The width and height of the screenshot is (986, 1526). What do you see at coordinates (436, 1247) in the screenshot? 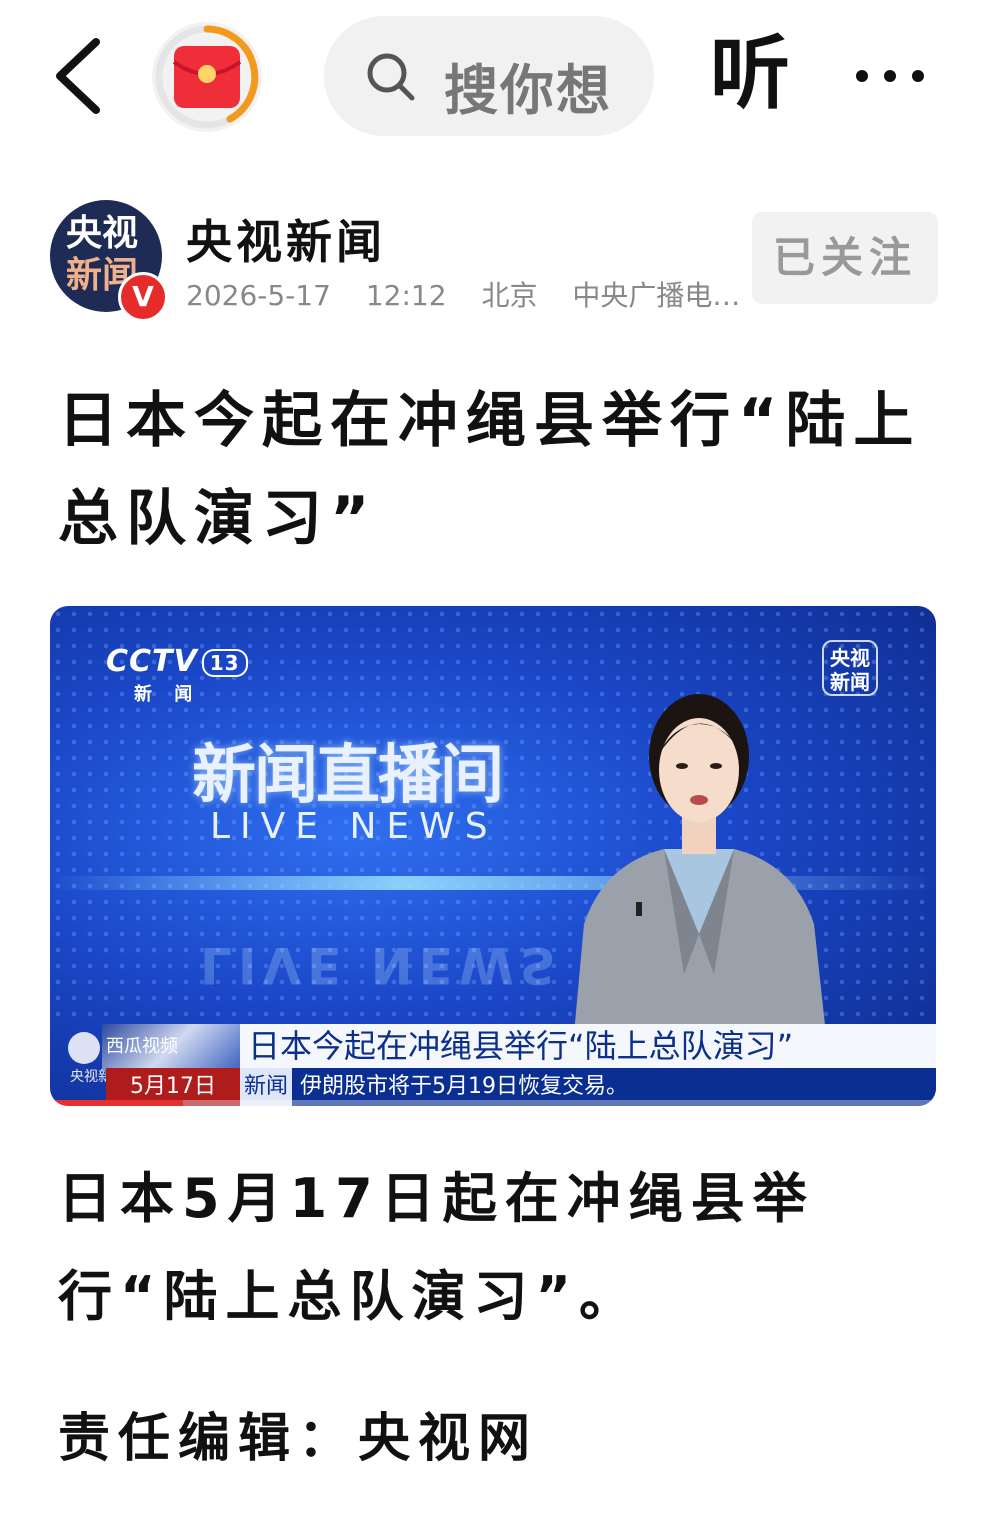
I see `article-body: 日本5月17日起在冲绳县举行“陆上总队演习”。` at bounding box center [436, 1247].